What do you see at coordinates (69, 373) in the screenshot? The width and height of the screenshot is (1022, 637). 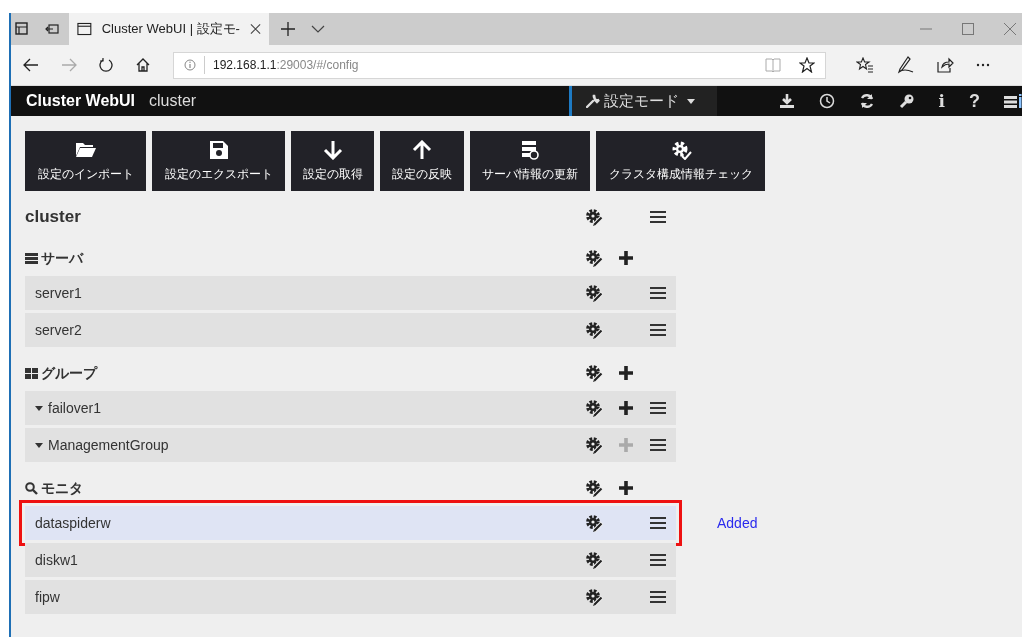 I see `section-title: グループ` at bounding box center [69, 373].